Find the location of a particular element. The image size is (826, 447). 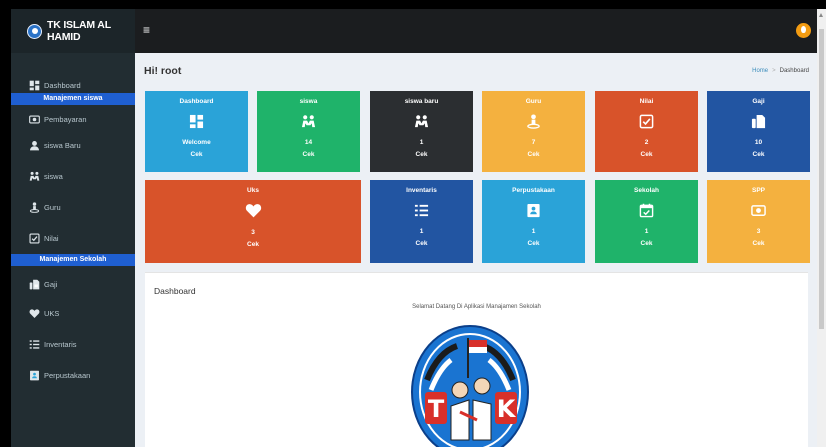

breadcrumb-current: Dashboard is located at coordinates (794, 71).